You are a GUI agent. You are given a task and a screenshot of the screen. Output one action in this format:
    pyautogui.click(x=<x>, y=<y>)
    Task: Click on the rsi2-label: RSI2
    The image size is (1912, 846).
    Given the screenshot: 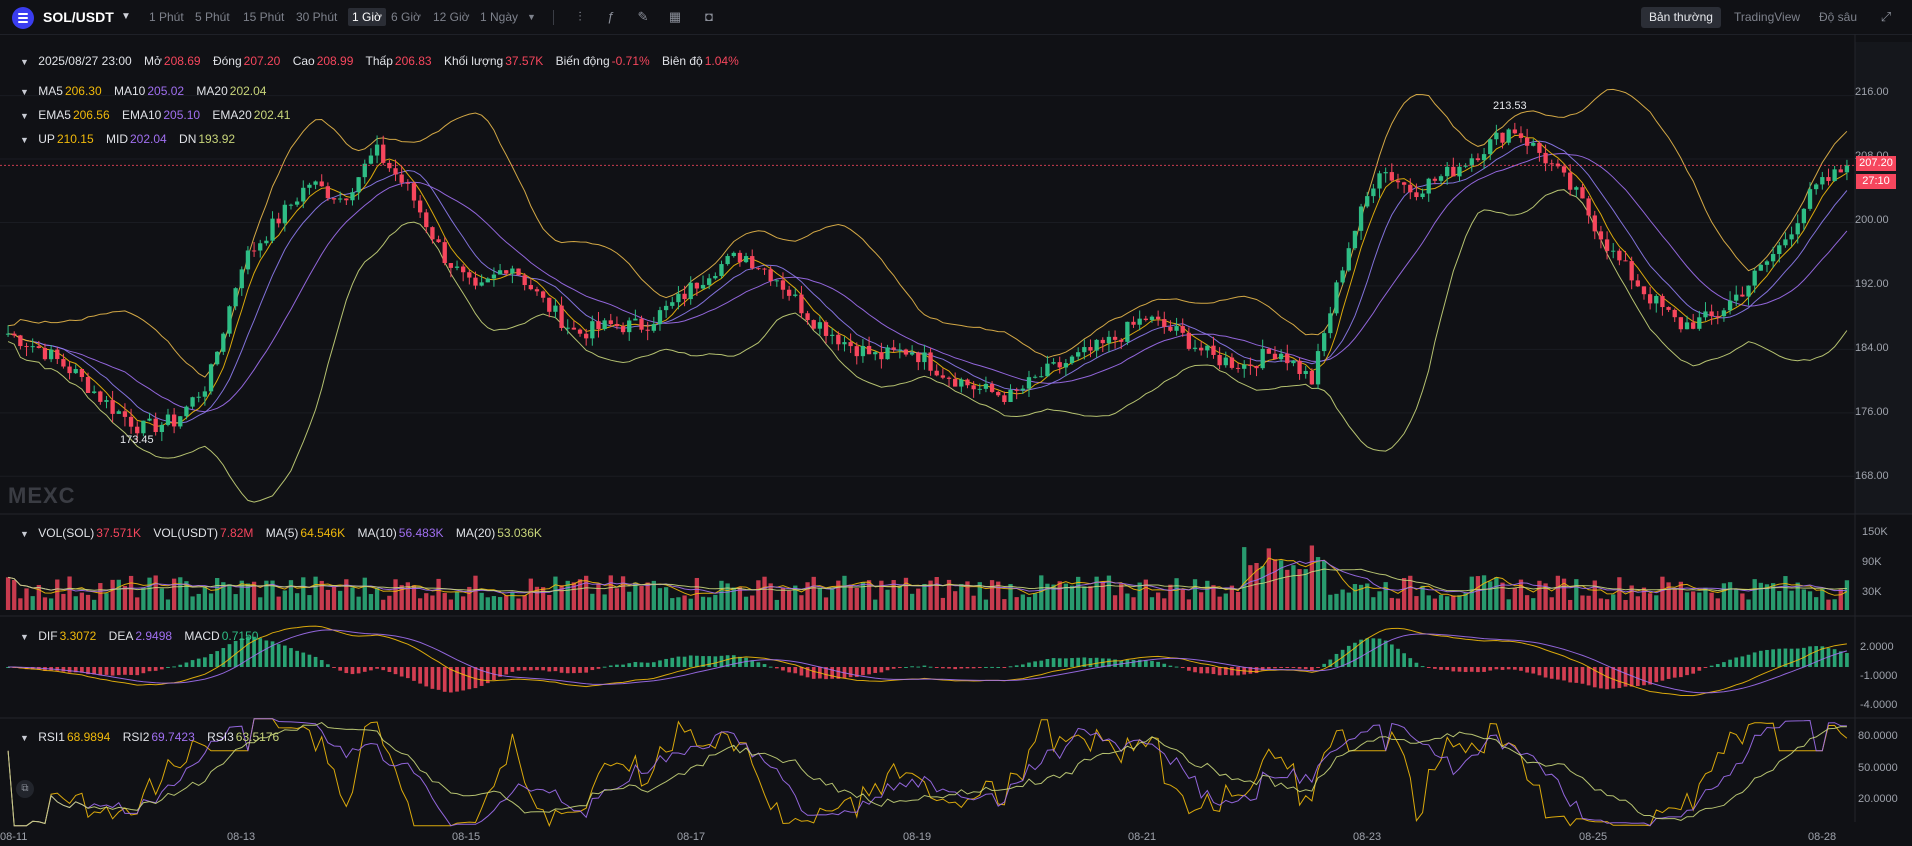 What is the action you would take?
    pyautogui.click(x=136, y=737)
    